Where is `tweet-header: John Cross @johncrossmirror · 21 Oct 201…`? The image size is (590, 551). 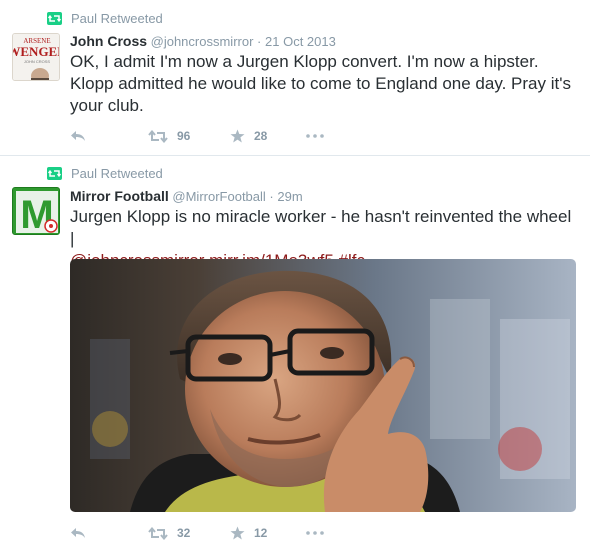
tweet-header: John Cross @johncrossmirror · 21 Oct 201… is located at coordinates (325, 41).